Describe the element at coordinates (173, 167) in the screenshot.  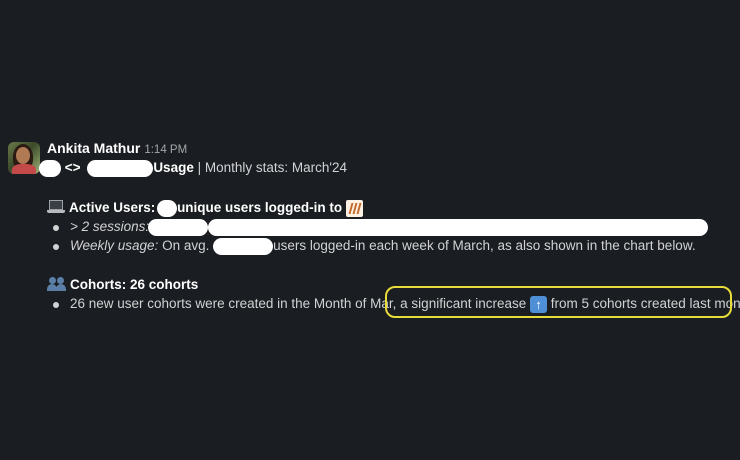
I see `title-usage: Usage` at that location.